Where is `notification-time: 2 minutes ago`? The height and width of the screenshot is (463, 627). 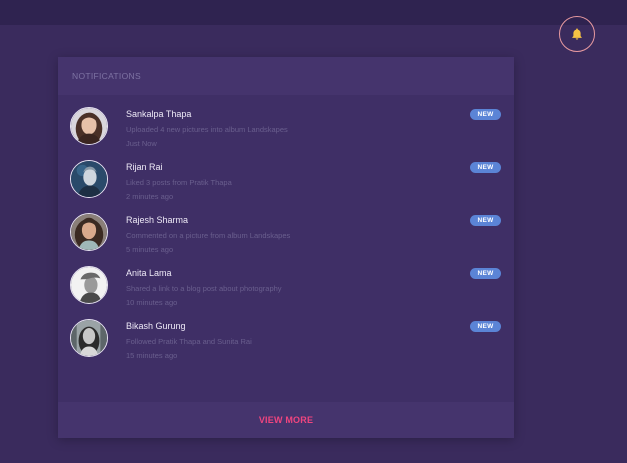
notification-time: 2 minutes ago is located at coordinates (150, 196).